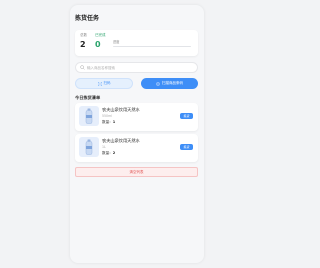 The image size is (320, 268). I want to click on list-item: 农夫山泉饮用天然水 550ml 数量：1 拣货, so click(136, 117).